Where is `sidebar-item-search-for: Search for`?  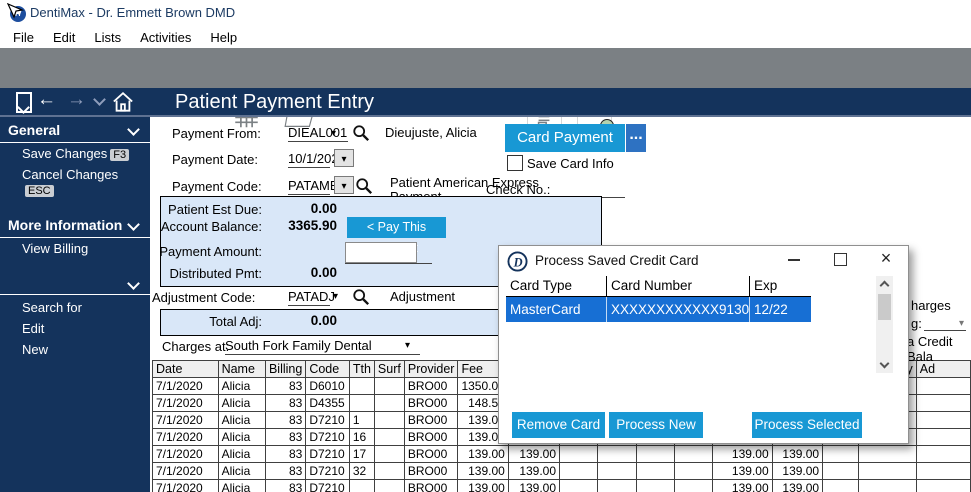
sidebar-item-search-for: Search for is located at coordinates (75, 307).